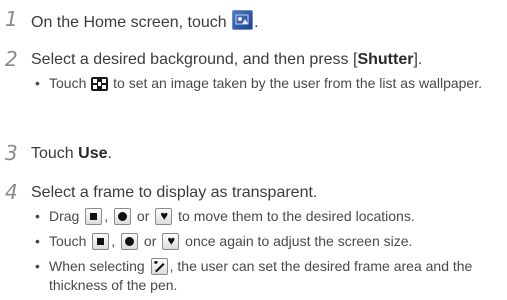 This screenshot has height=300, width=507. What do you see at coordinates (93, 153) in the screenshot?
I see `use-button-label: Use` at bounding box center [93, 153].